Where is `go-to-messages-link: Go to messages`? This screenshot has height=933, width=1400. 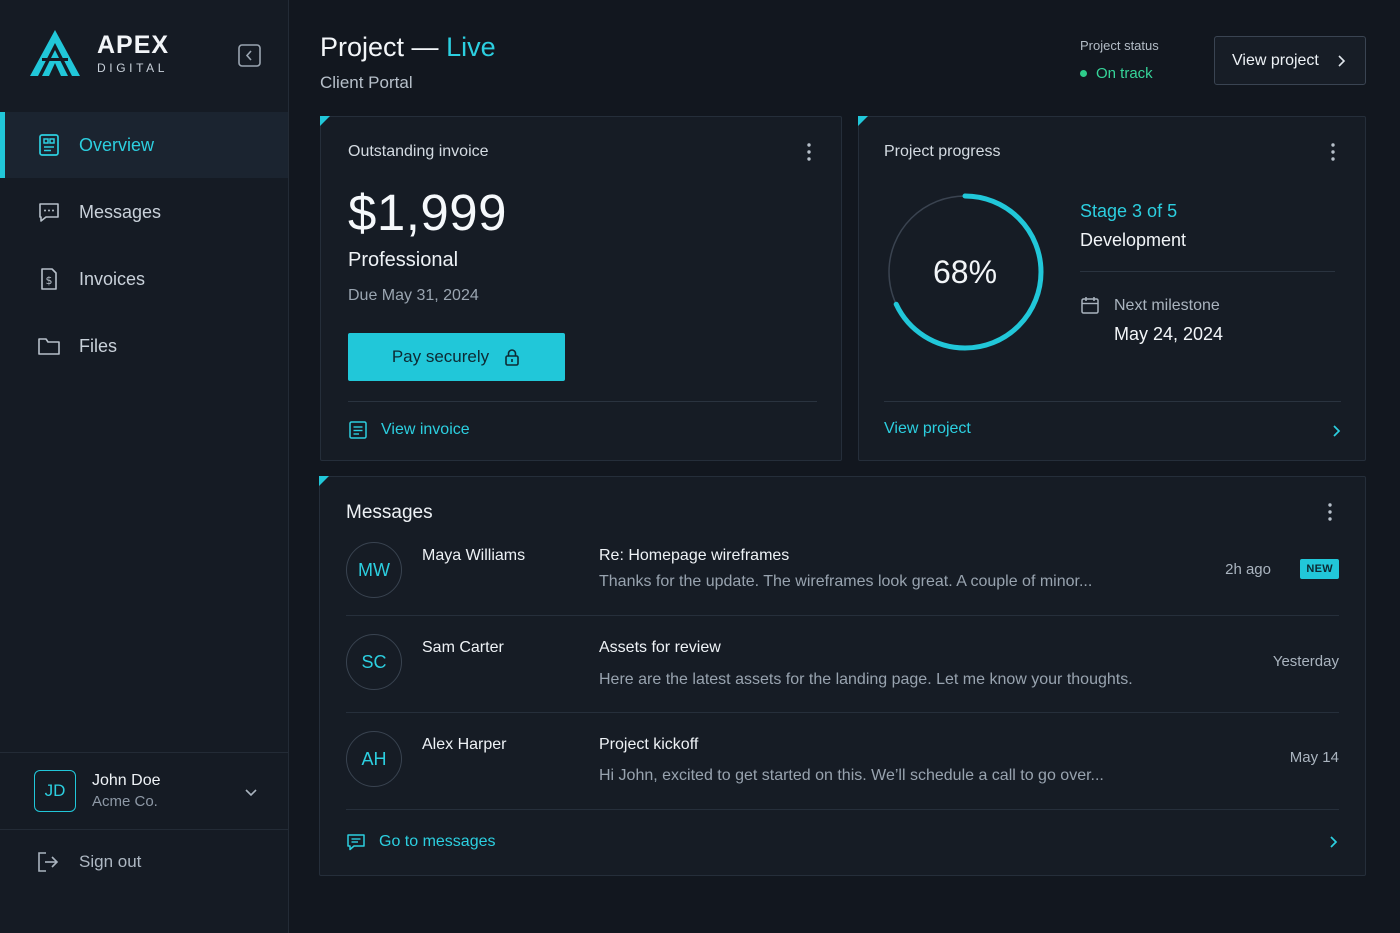 go-to-messages-link: Go to messages is located at coordinates (421, 842).